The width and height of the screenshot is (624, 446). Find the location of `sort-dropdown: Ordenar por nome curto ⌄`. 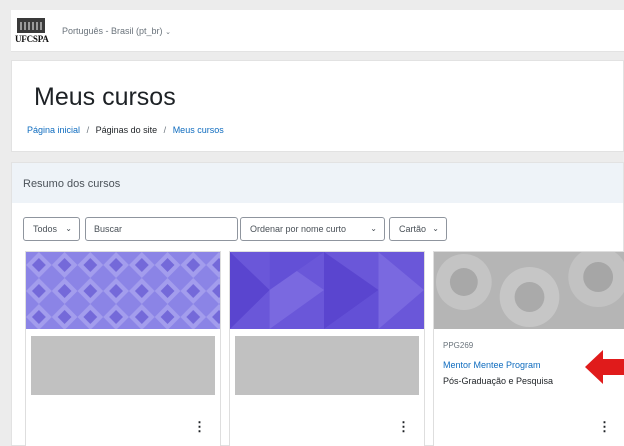

sort-dropdown: Ordenar por nome curto ⌄ is located at coordinates (312, 229).